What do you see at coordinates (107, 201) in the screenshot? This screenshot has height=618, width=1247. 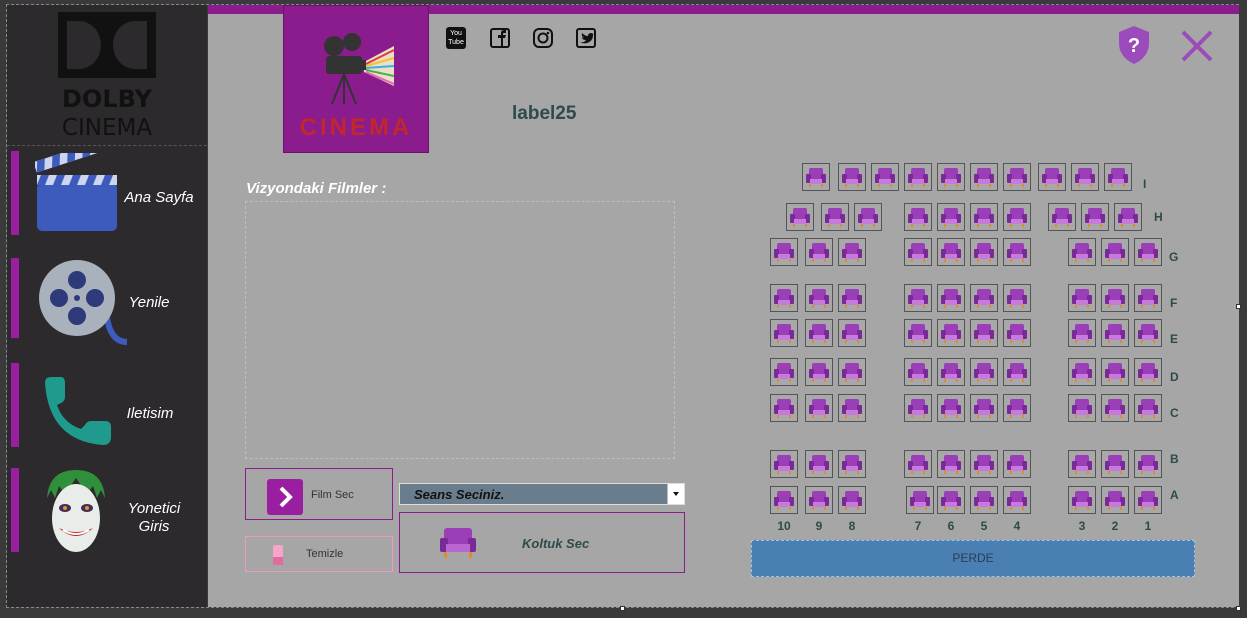 I see `sidebar-item-ana-sayfa: Ana Sayfa` at bounding box center [107, 201].